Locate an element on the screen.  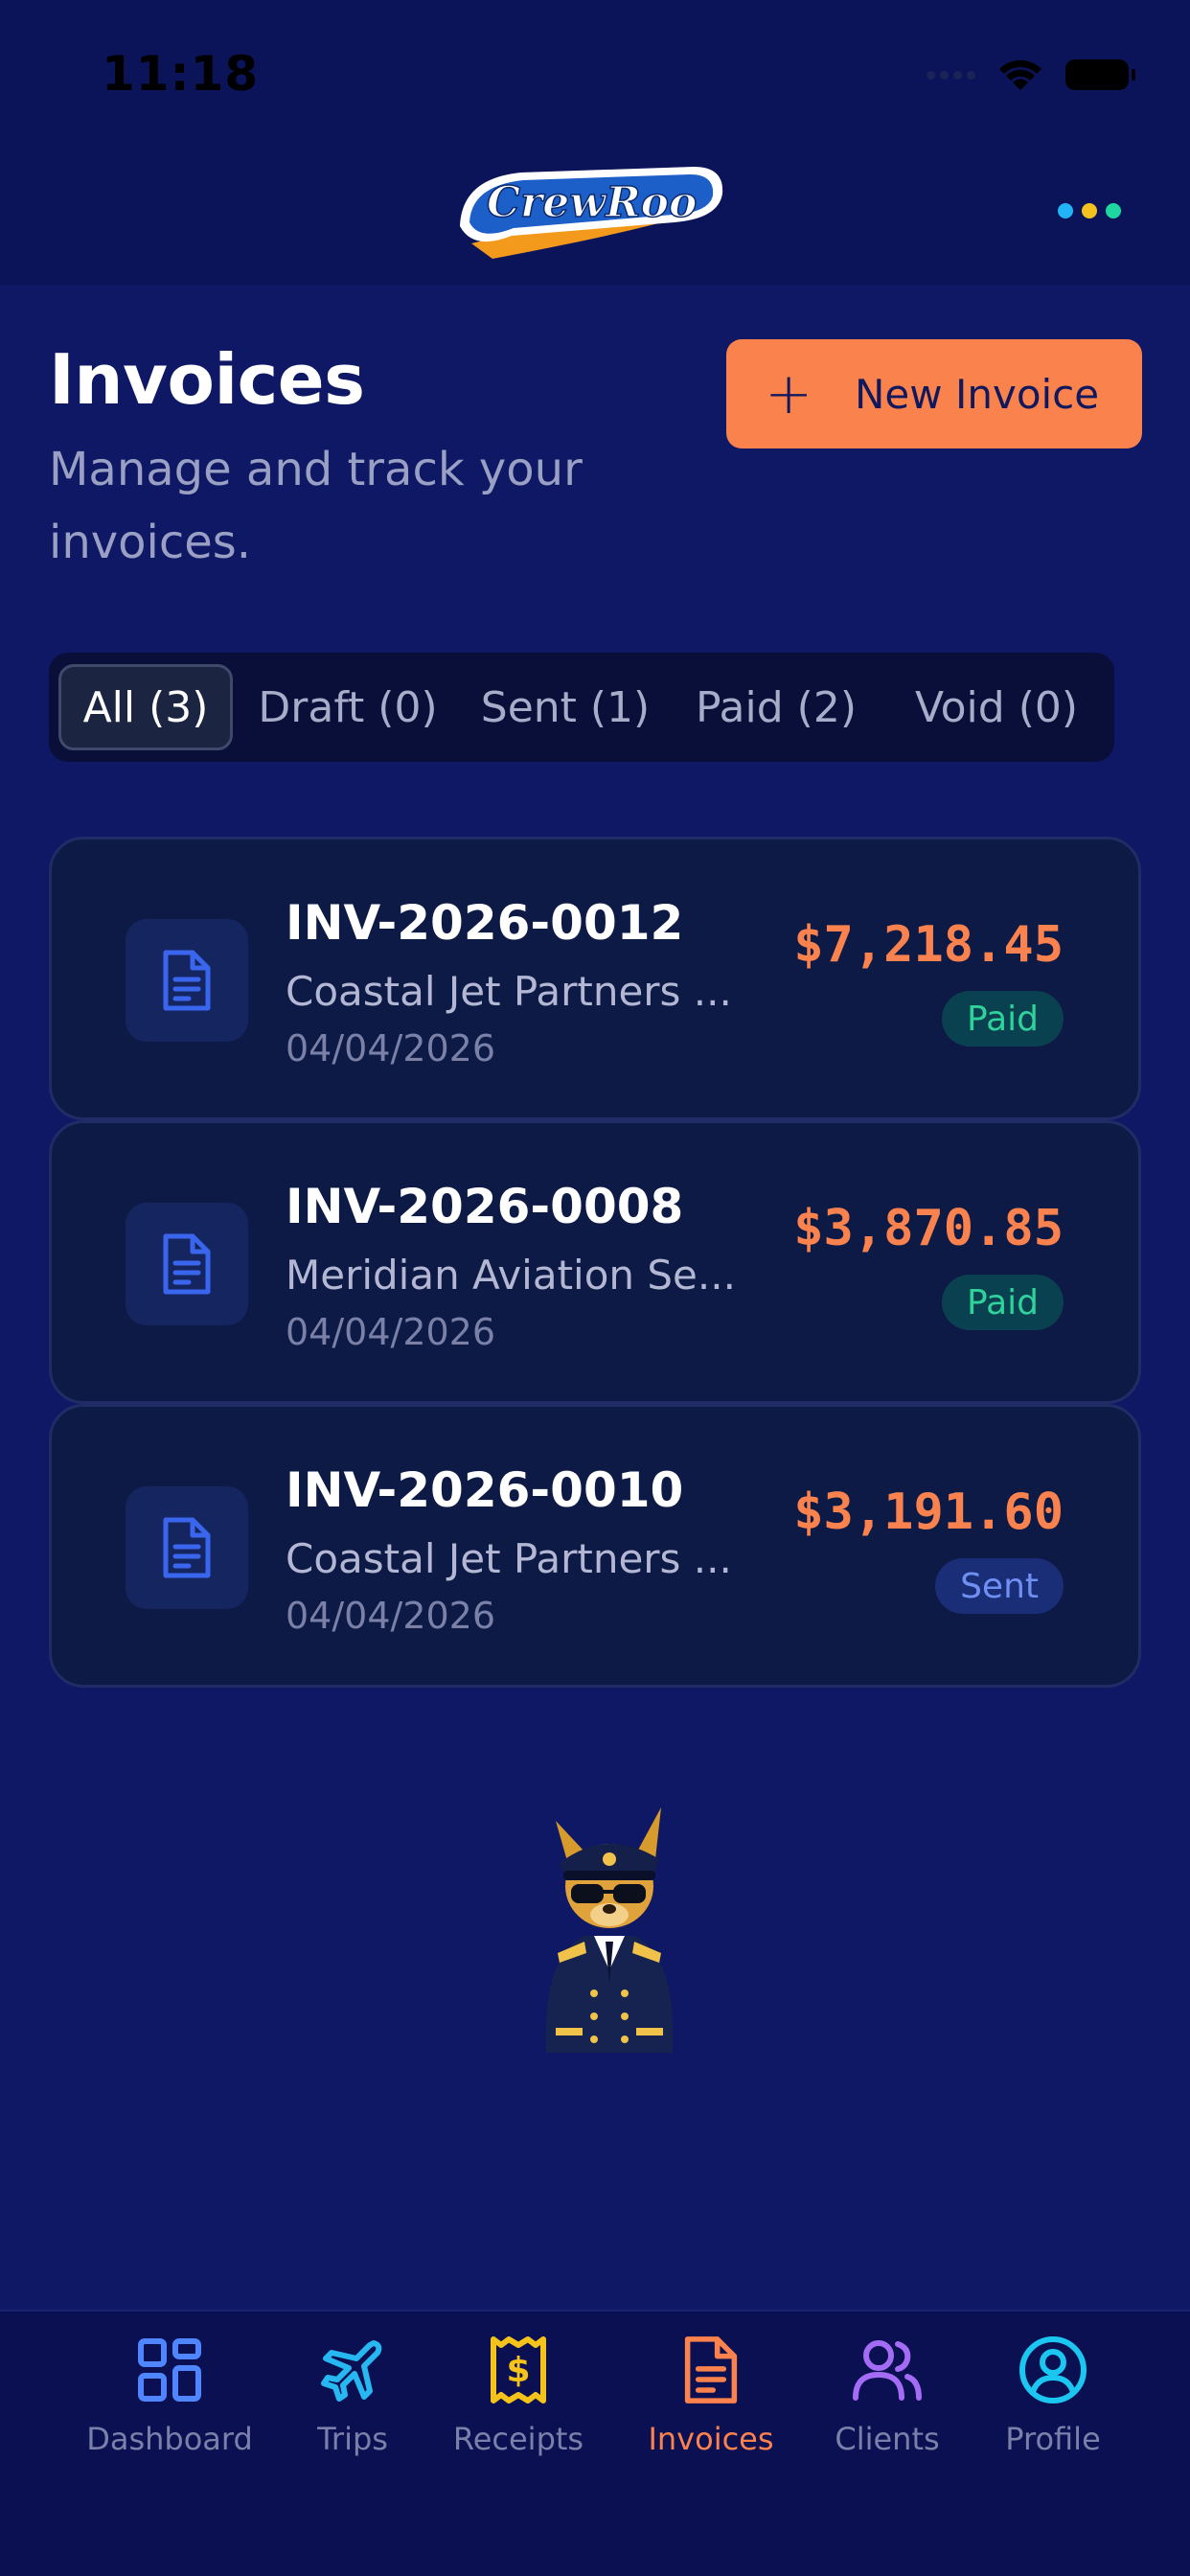
crewroo-logo: CrewRoo is located at coordinates (594, 212).